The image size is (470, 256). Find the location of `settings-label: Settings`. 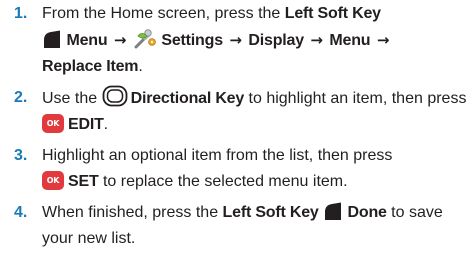

settings-label: Settings is located at coordinates (192, 40).